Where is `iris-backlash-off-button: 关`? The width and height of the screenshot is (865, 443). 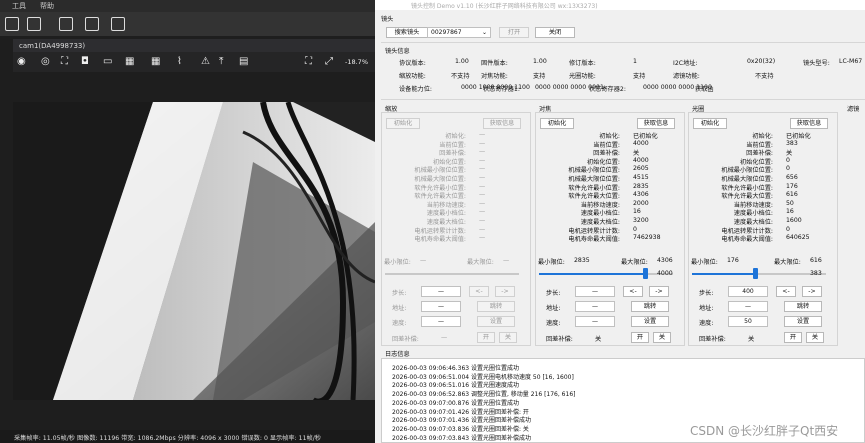 iris-backlash-off-button: 关 is located at coordinates (815, 337).